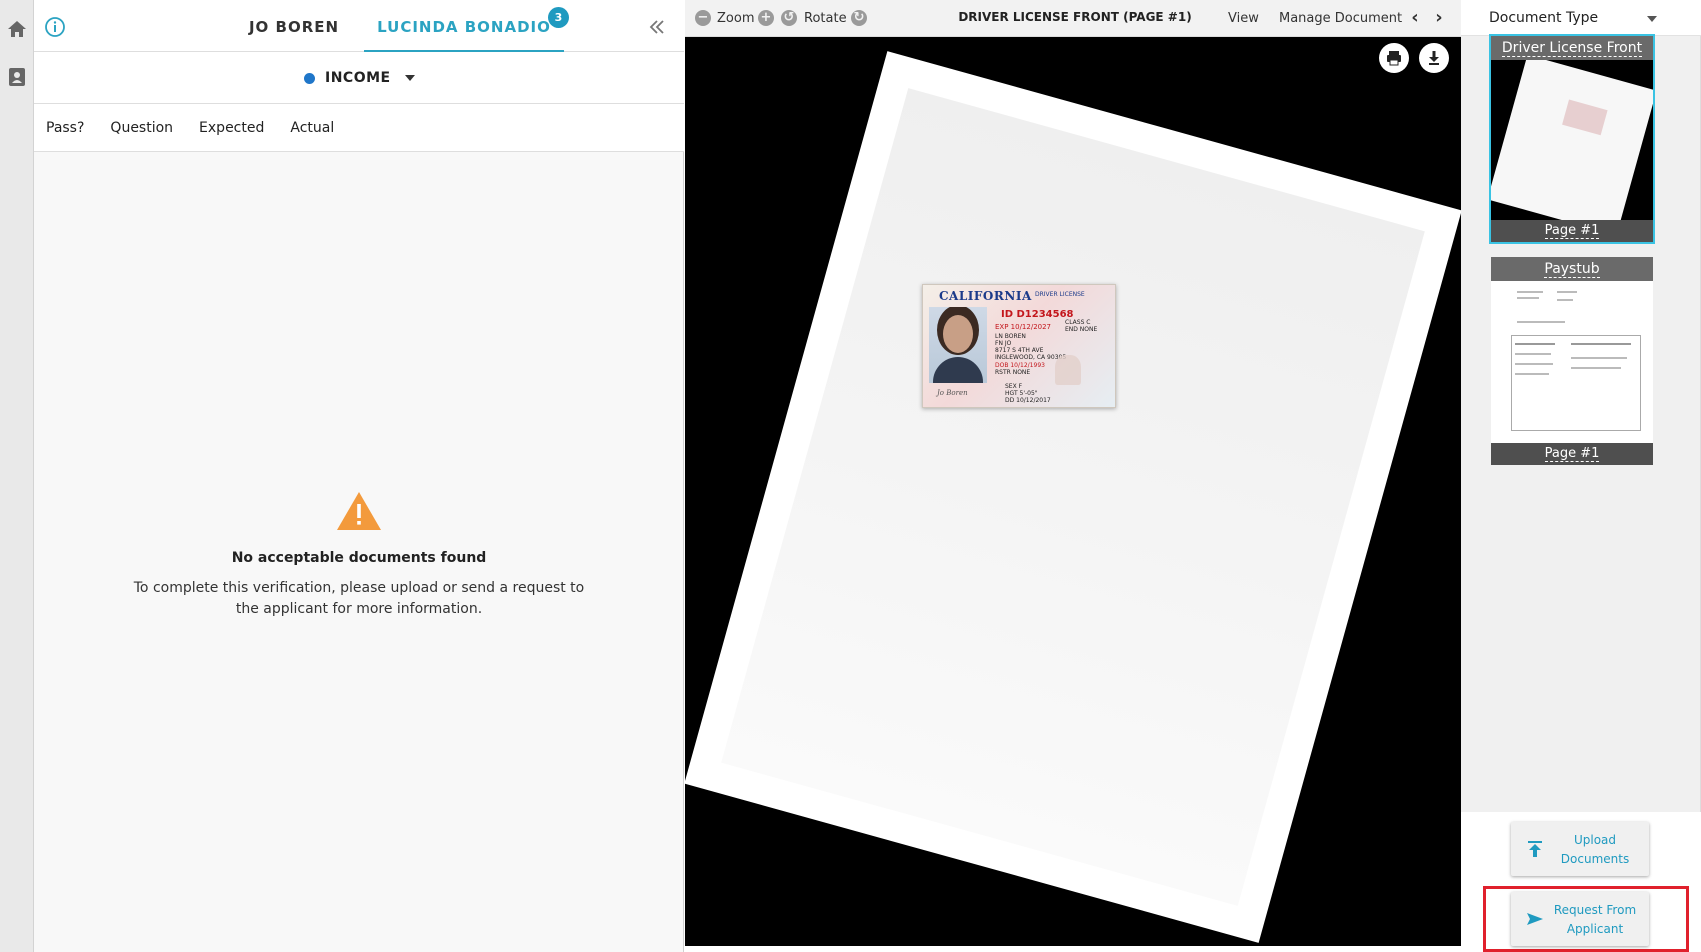 The height and width of the screenshot is (952, 1701). I want to click on license-class: CLASS C, so click(1078, 322).